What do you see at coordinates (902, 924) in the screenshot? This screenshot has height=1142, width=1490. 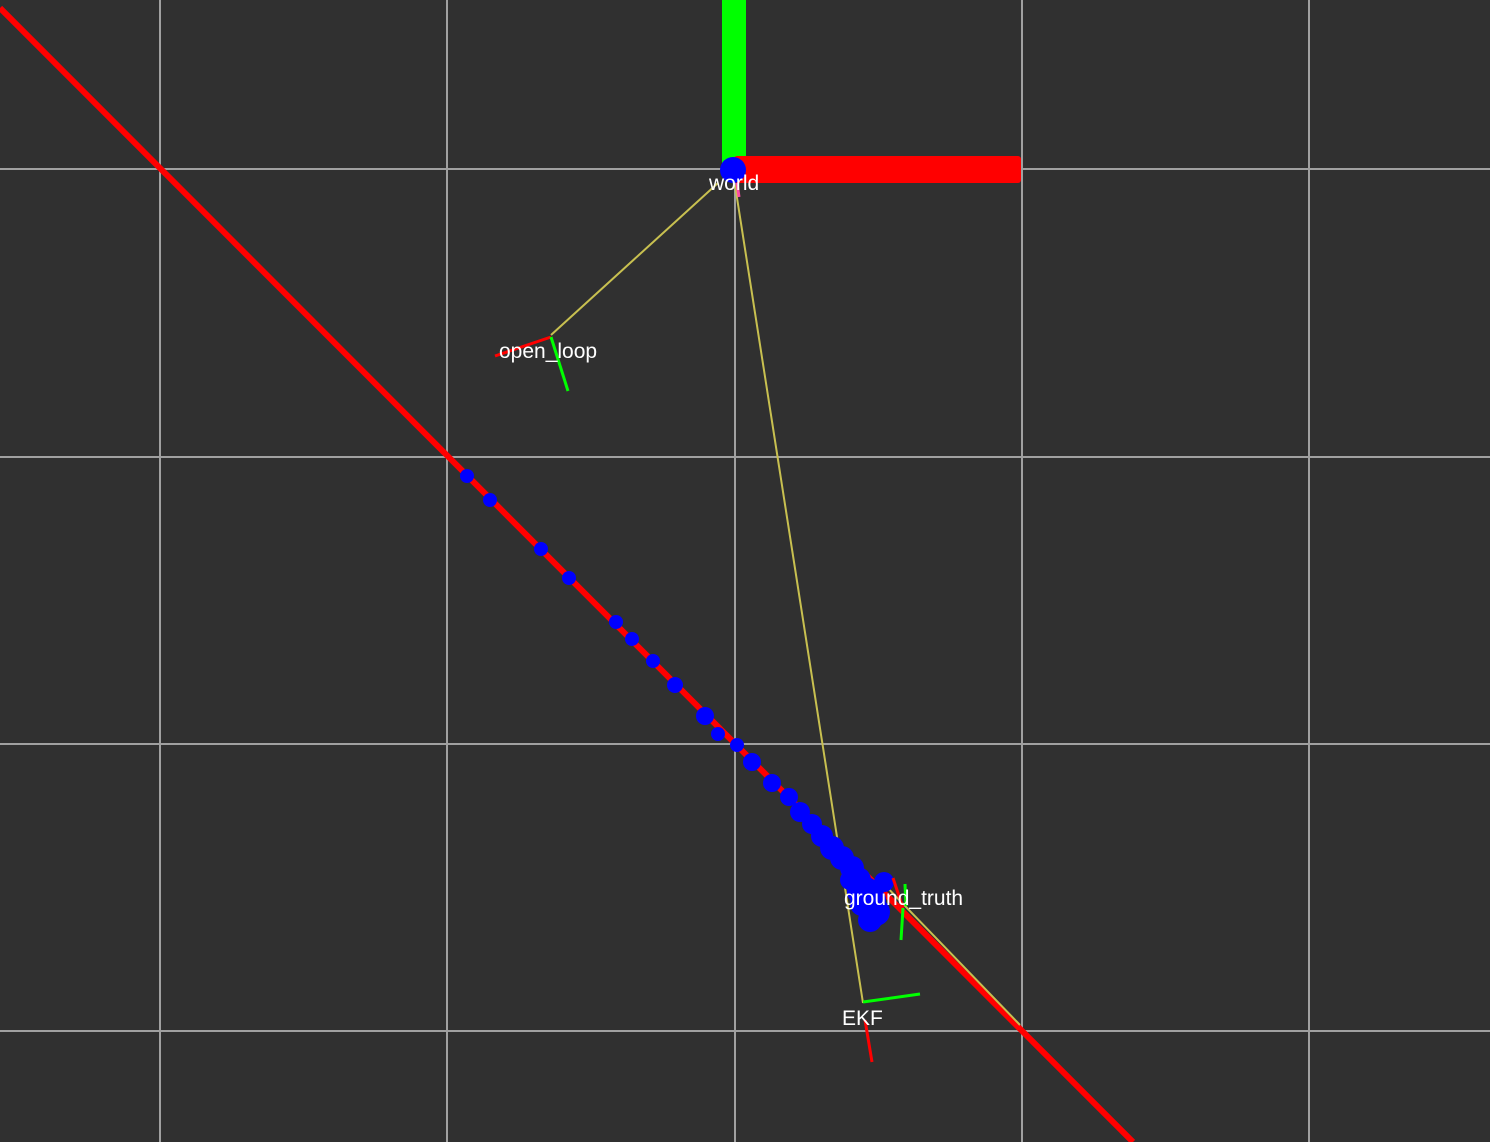 I see `ground-truth-y-axis` at bounding box center [902, 924].